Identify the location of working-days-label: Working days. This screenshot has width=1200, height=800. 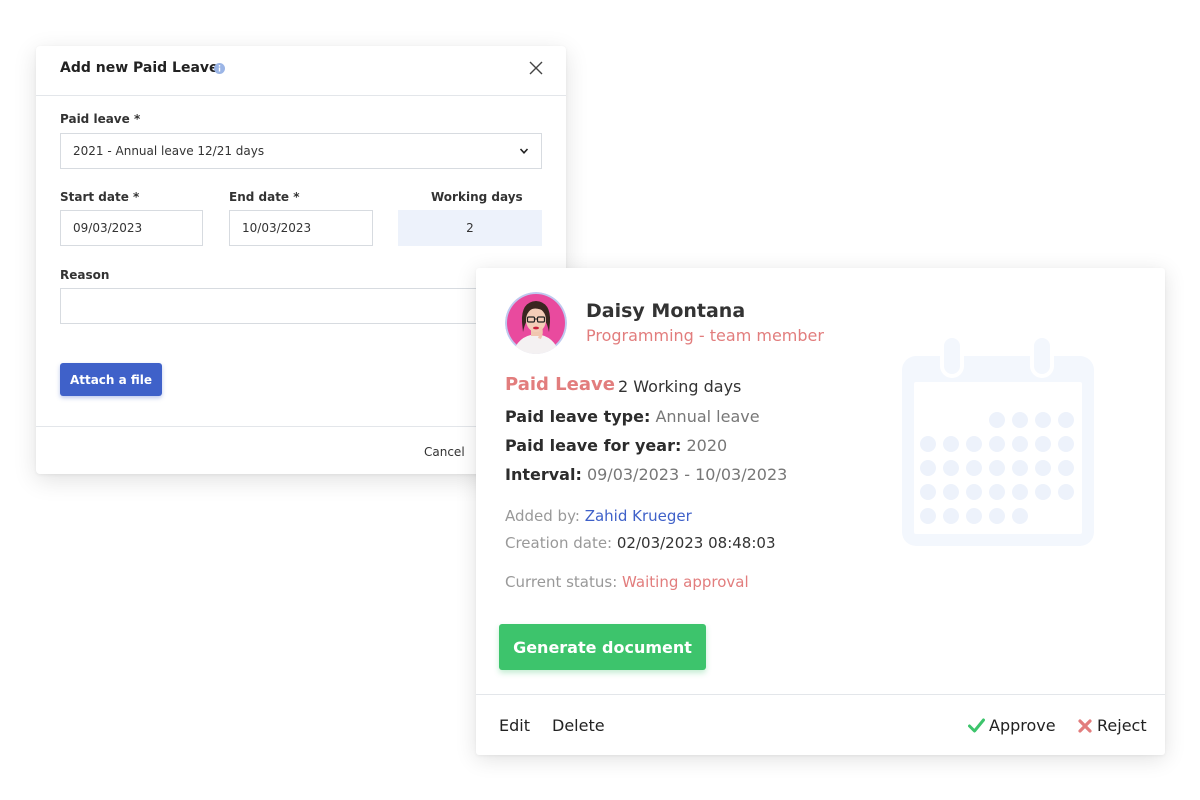
(477, 197).